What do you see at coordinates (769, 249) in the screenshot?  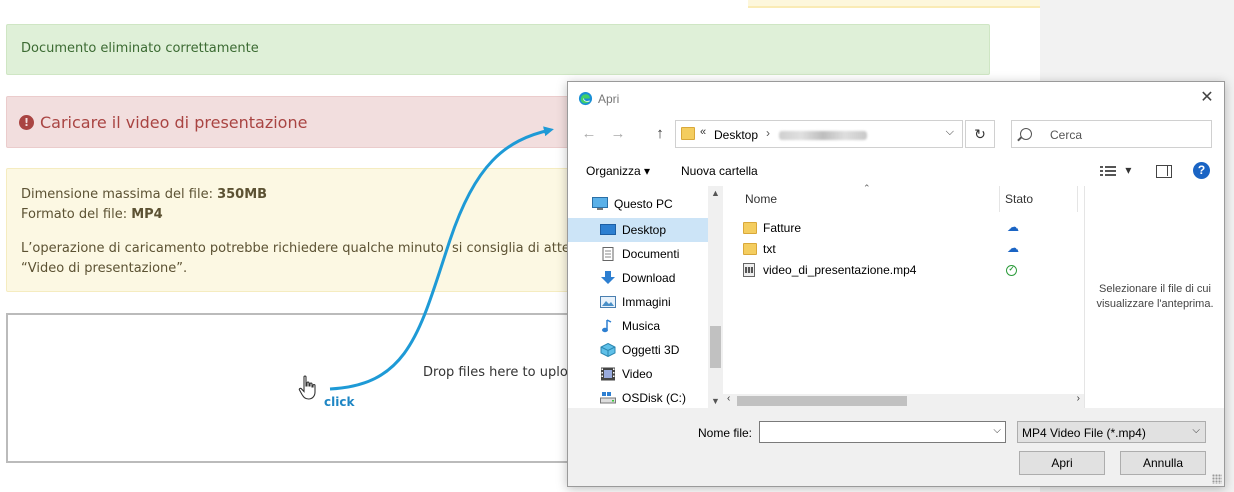 I see `file-name: txt` at bounding box center [769, 249].